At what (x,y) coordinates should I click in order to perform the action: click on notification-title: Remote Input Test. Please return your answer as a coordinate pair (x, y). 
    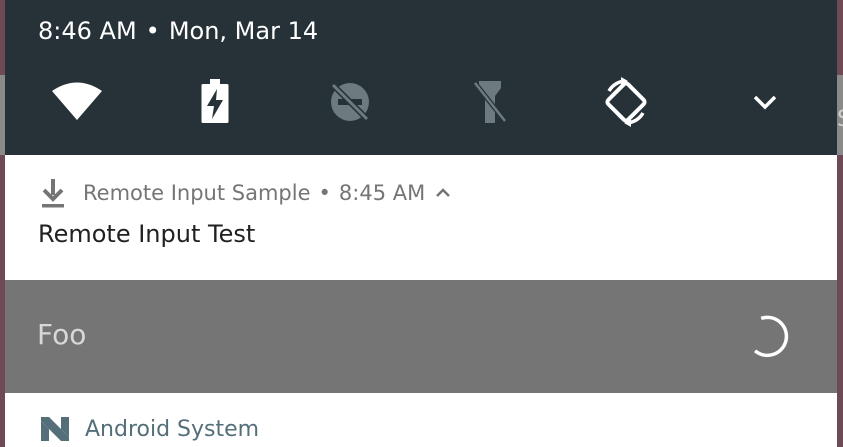
    Looking at the image, I should click on (147, 234).